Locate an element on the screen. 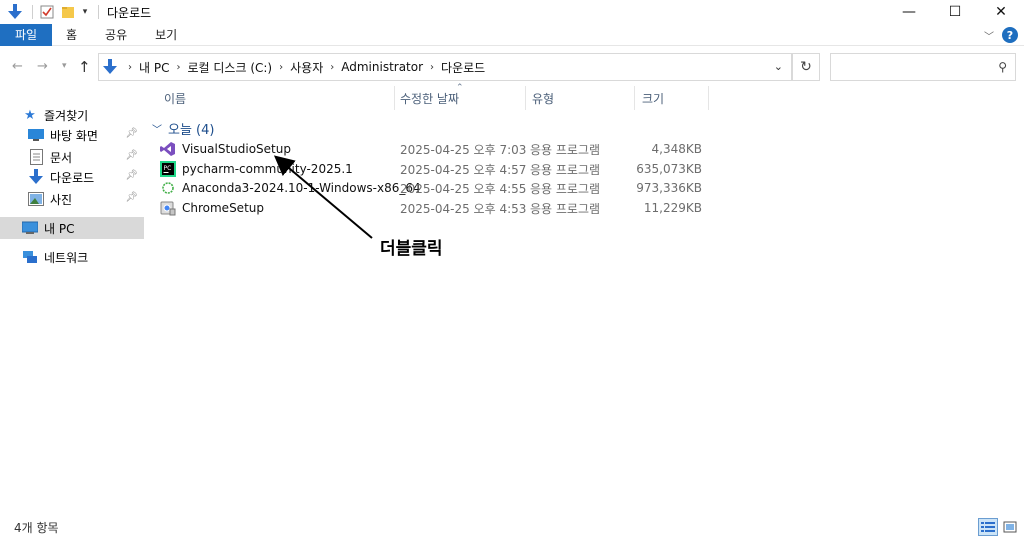 Image resolution: width=1024 pixels, height=538 pixels. annotation-label: 더블클릭 is located at coordinates (411, 249).